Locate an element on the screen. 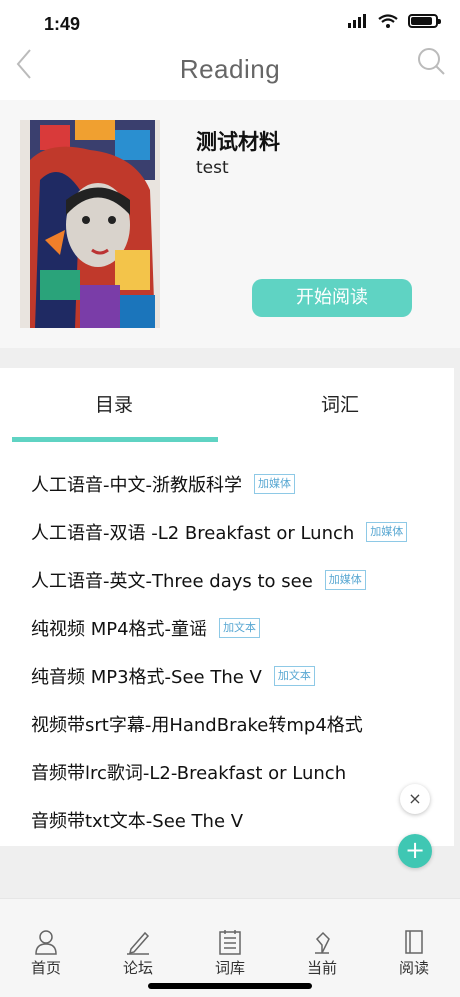 The width and height of the screenshot is (460, 997). chapter-title: 纯视频 MP4格式-童谣 is located at coordinates (119, 629).